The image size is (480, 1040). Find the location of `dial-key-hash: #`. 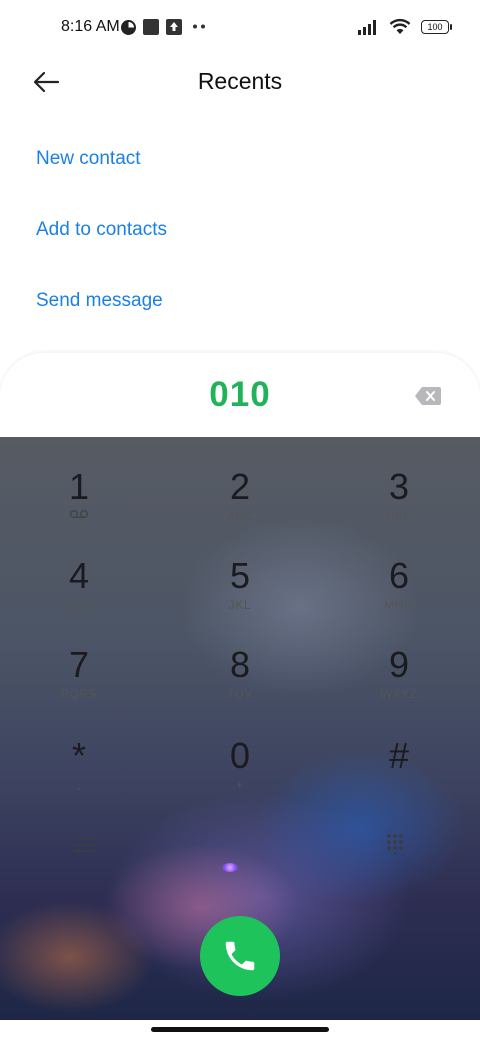

dial-key-hash: # is located at coordinates (399, 776).